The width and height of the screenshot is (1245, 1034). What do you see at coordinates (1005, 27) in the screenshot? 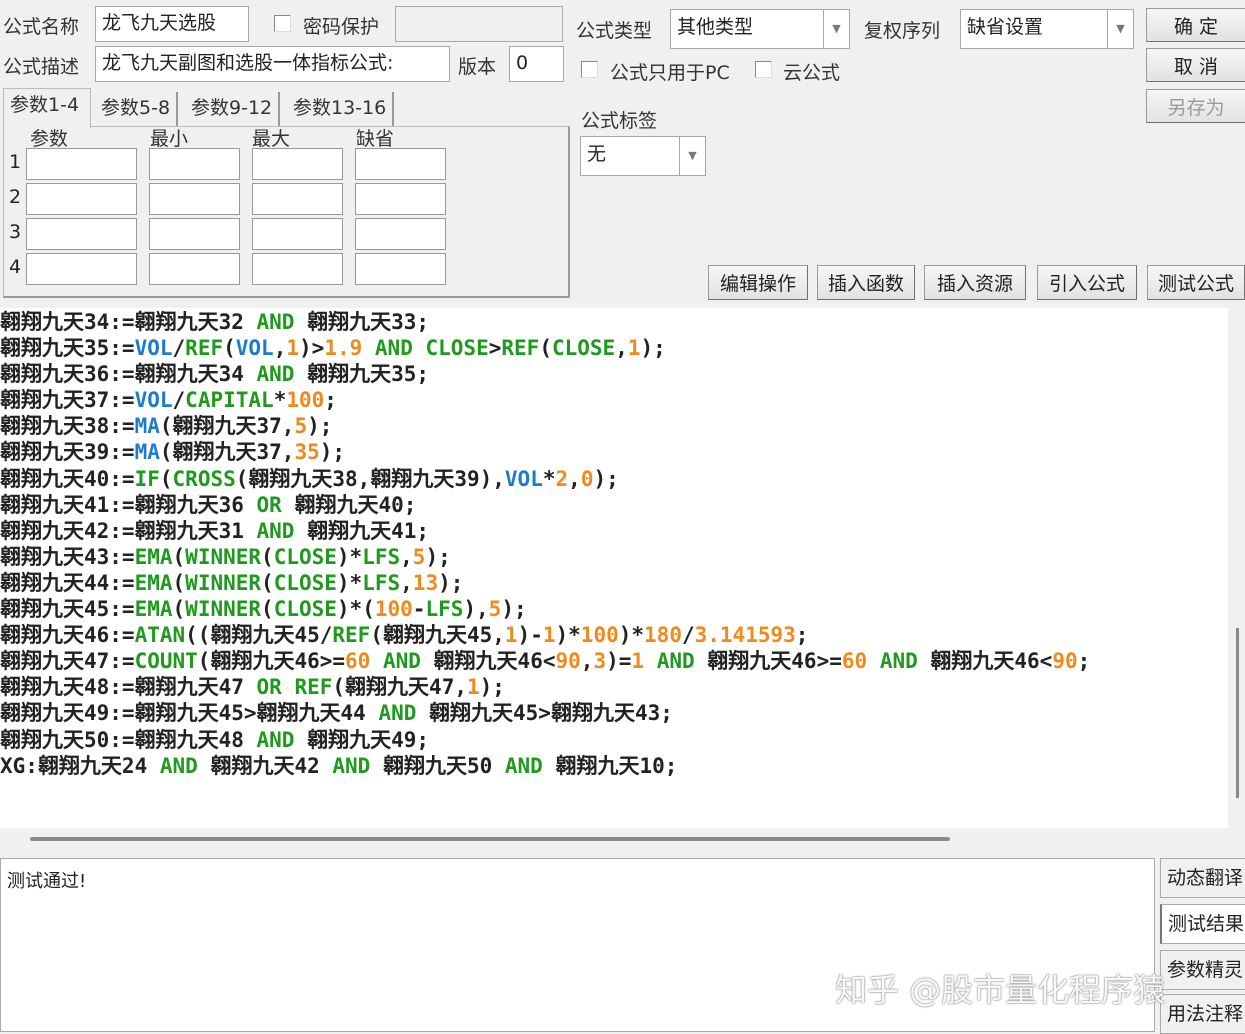
I see `rights-value: 缺省设置` at bounding box center [1005, 27].